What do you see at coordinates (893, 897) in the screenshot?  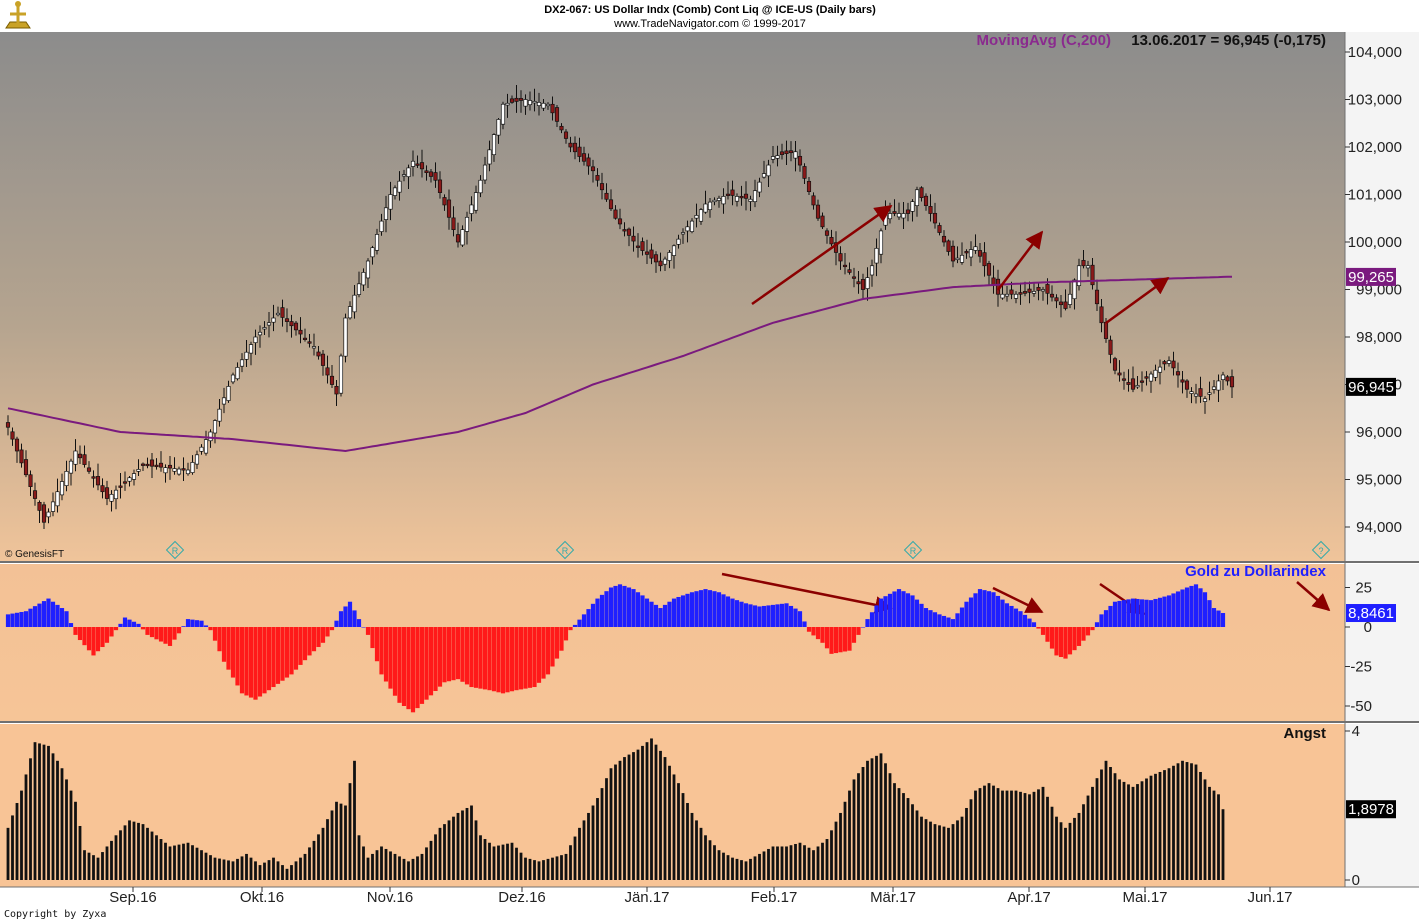 I see `x-tick-label: Mär.17` at bounding box center [893, 897].